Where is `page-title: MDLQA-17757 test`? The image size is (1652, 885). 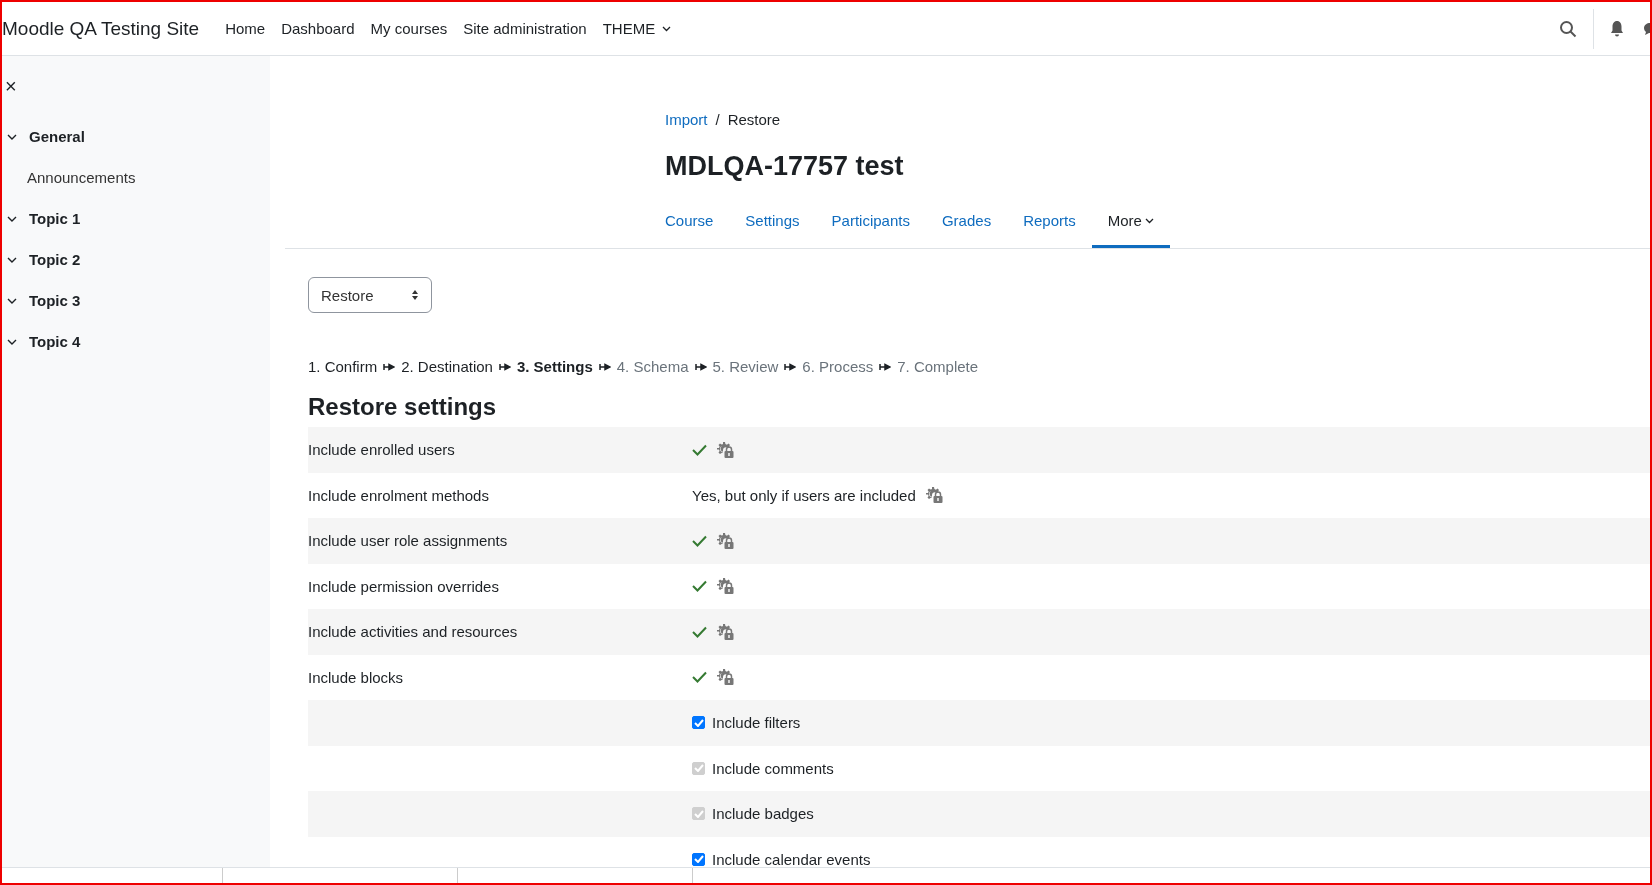
page-title: MDLQA-17757 test is located at coordinates (785, 166).